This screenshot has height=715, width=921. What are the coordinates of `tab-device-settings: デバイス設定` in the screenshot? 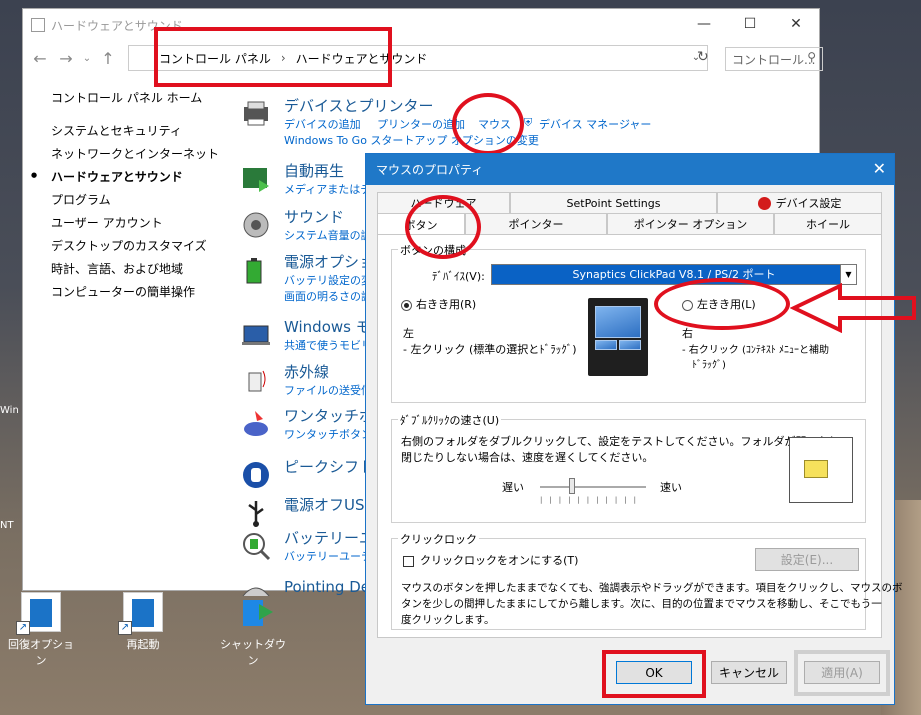 It's located at (799, 202).